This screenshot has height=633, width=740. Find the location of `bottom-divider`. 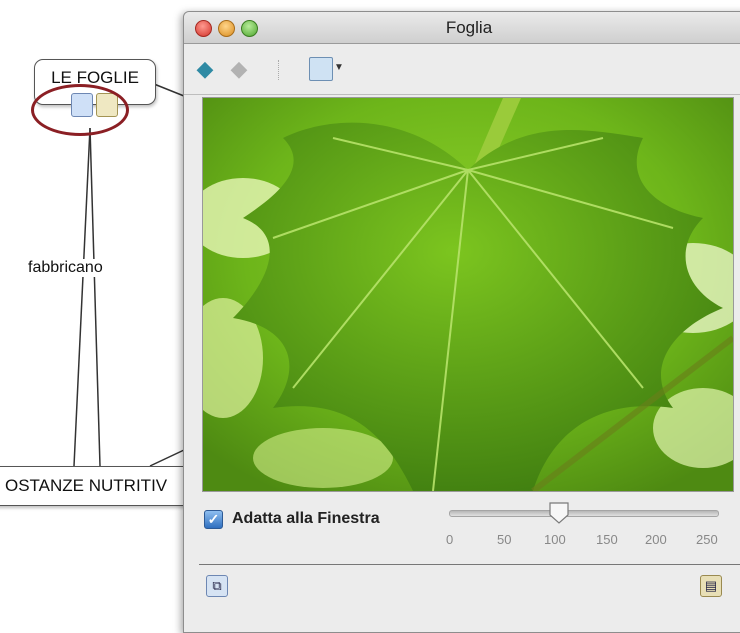

bottom-divider is located at coordinates (469, 564).